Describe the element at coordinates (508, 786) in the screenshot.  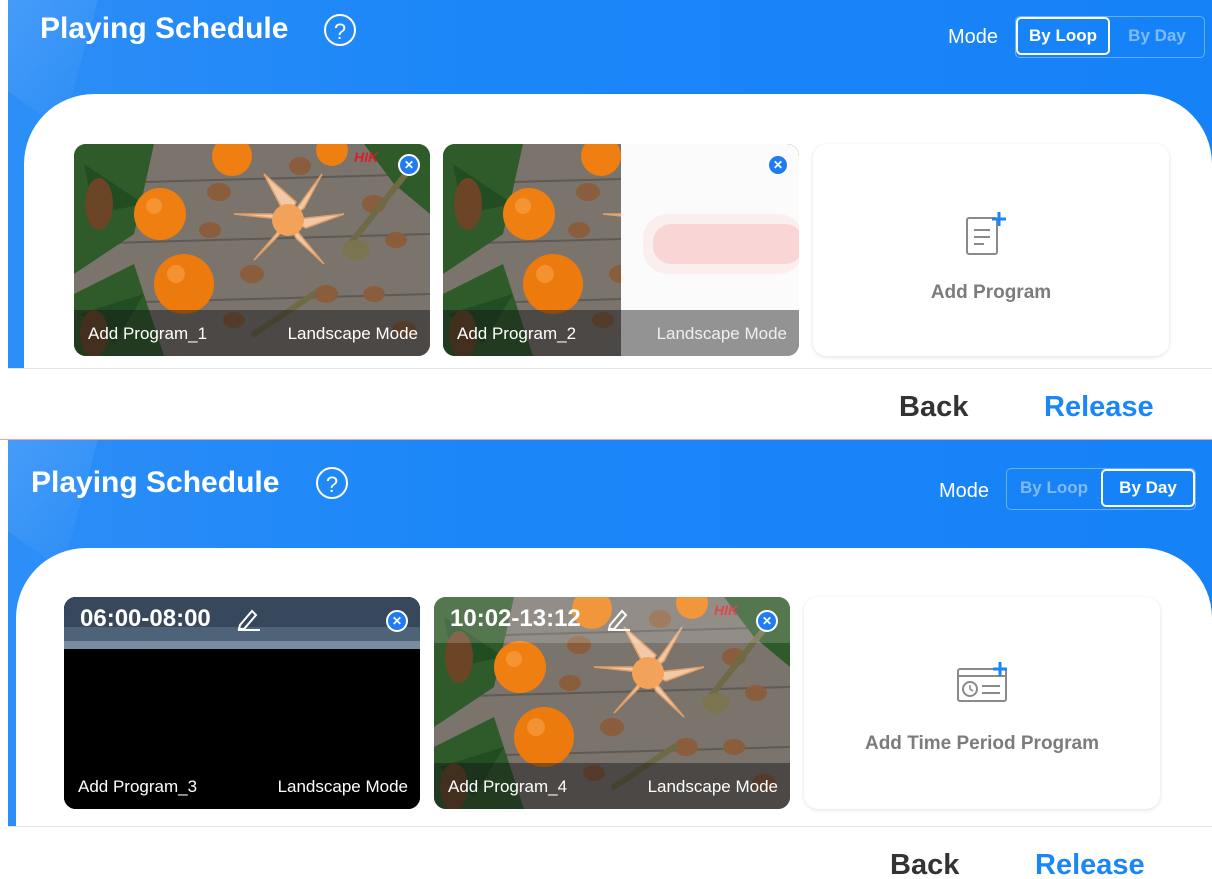
I see `program-name: Add Program_4` at that location.